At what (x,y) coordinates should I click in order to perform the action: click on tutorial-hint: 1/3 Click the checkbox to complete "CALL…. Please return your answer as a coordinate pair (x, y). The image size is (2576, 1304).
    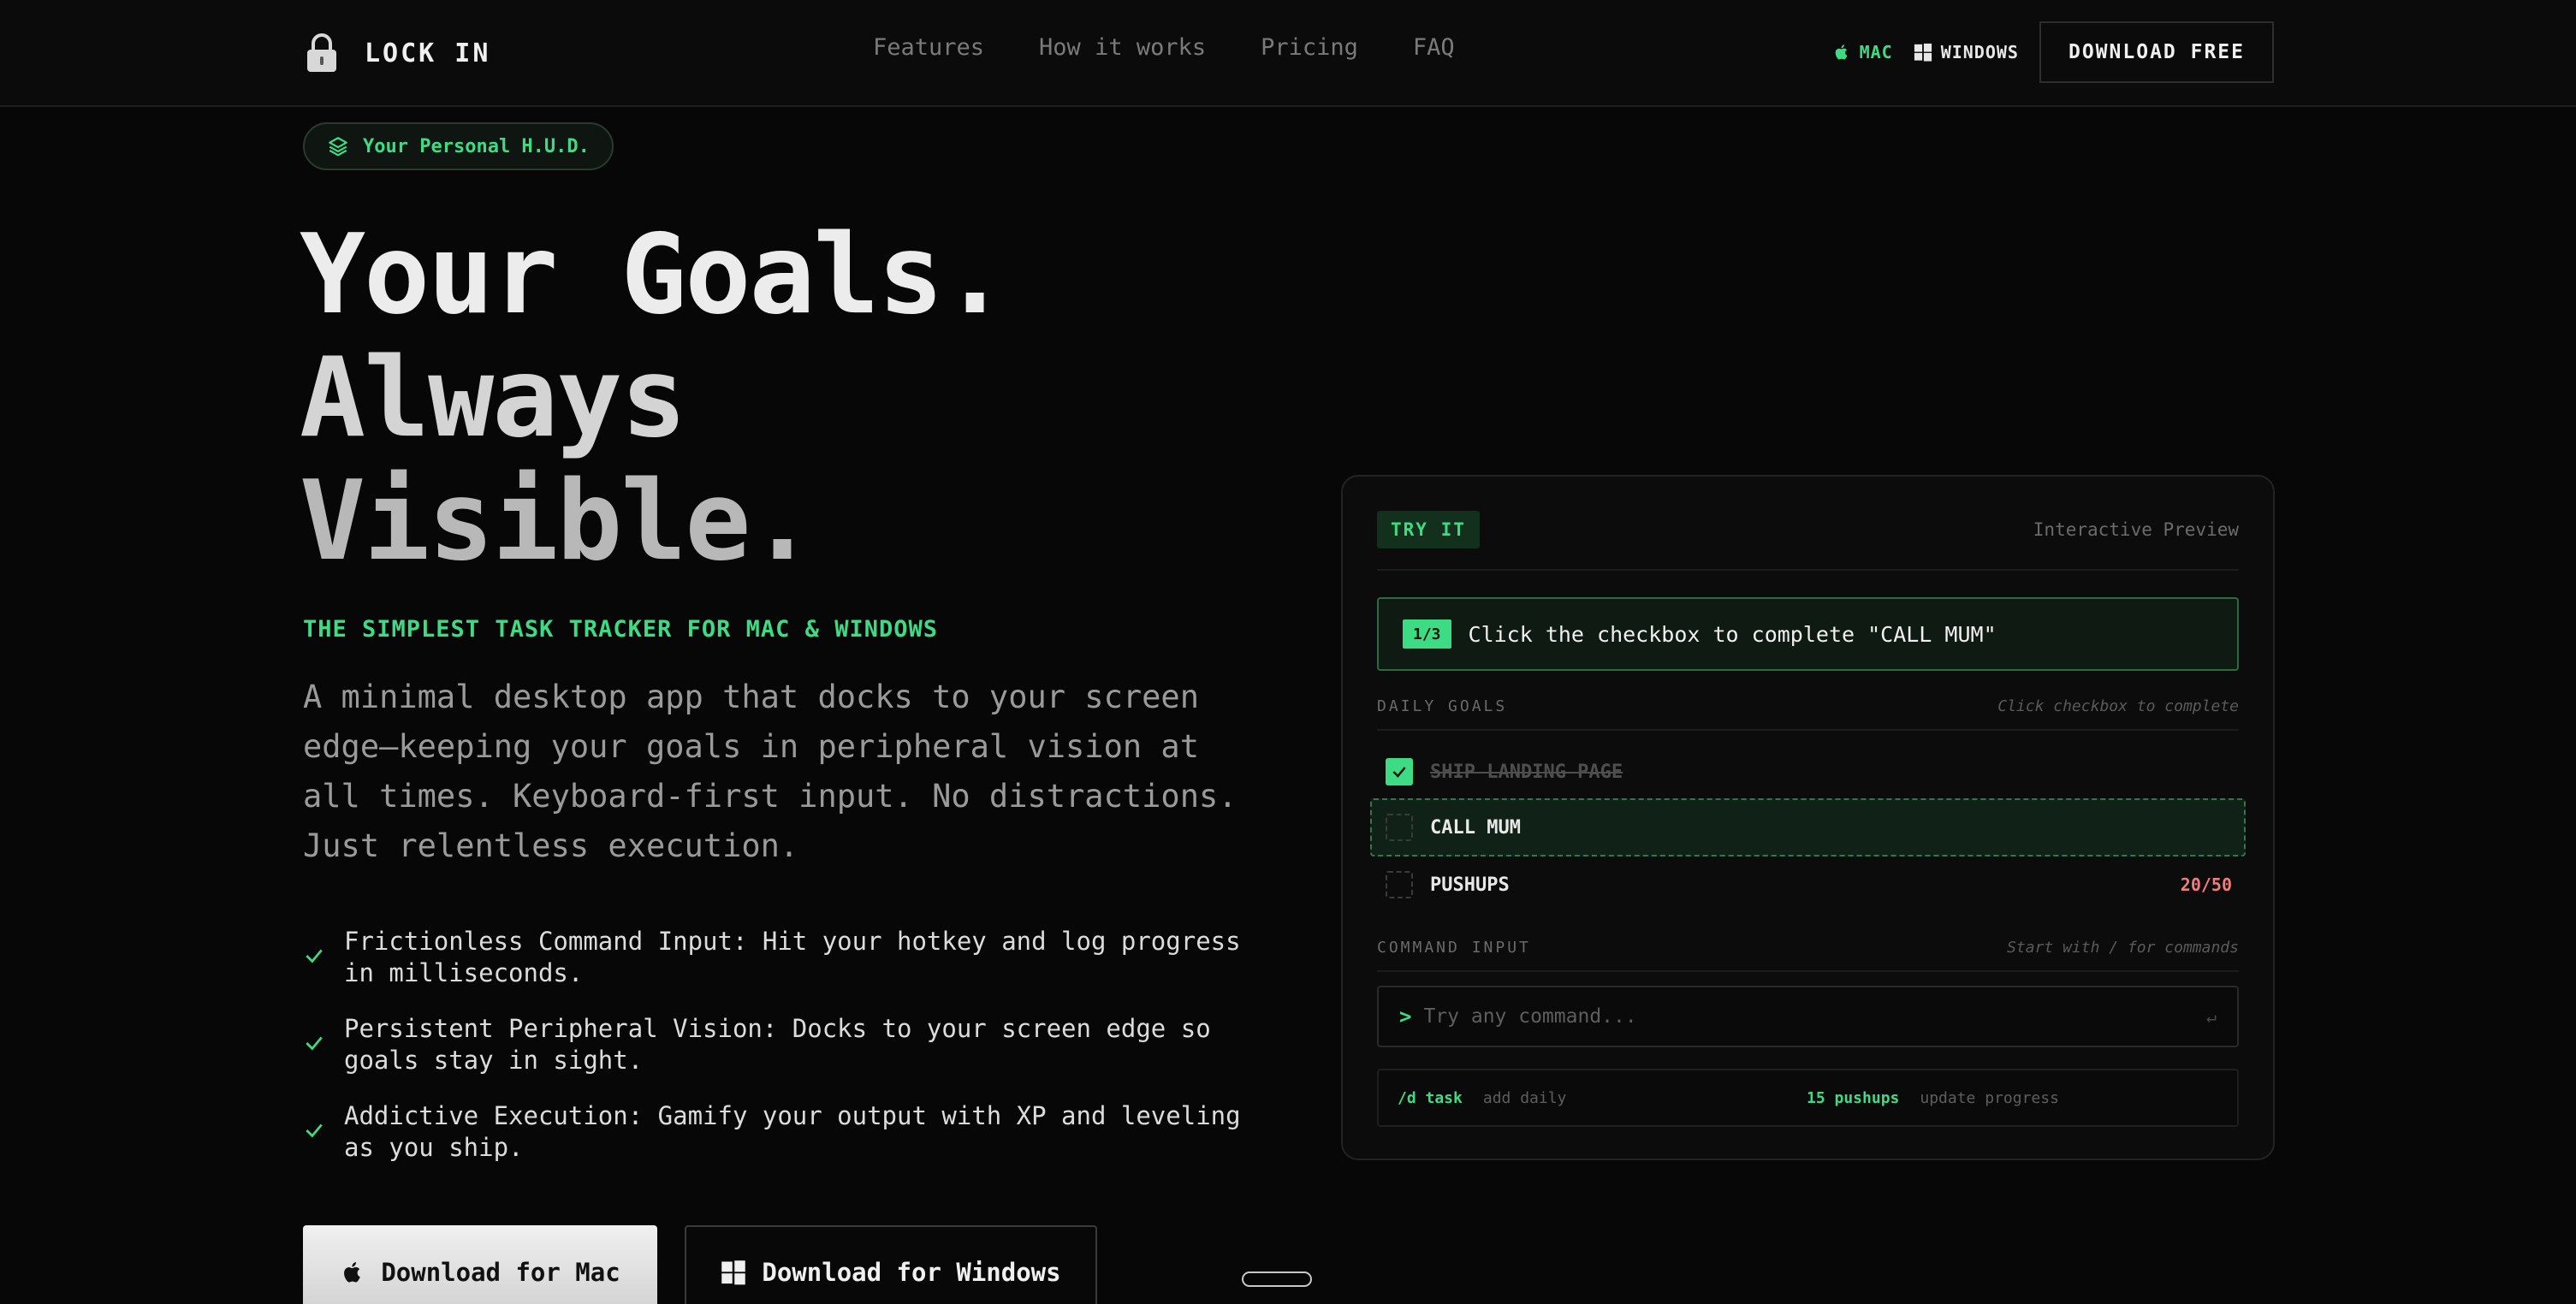
    Looking at the image, I should click on (1808, 634).